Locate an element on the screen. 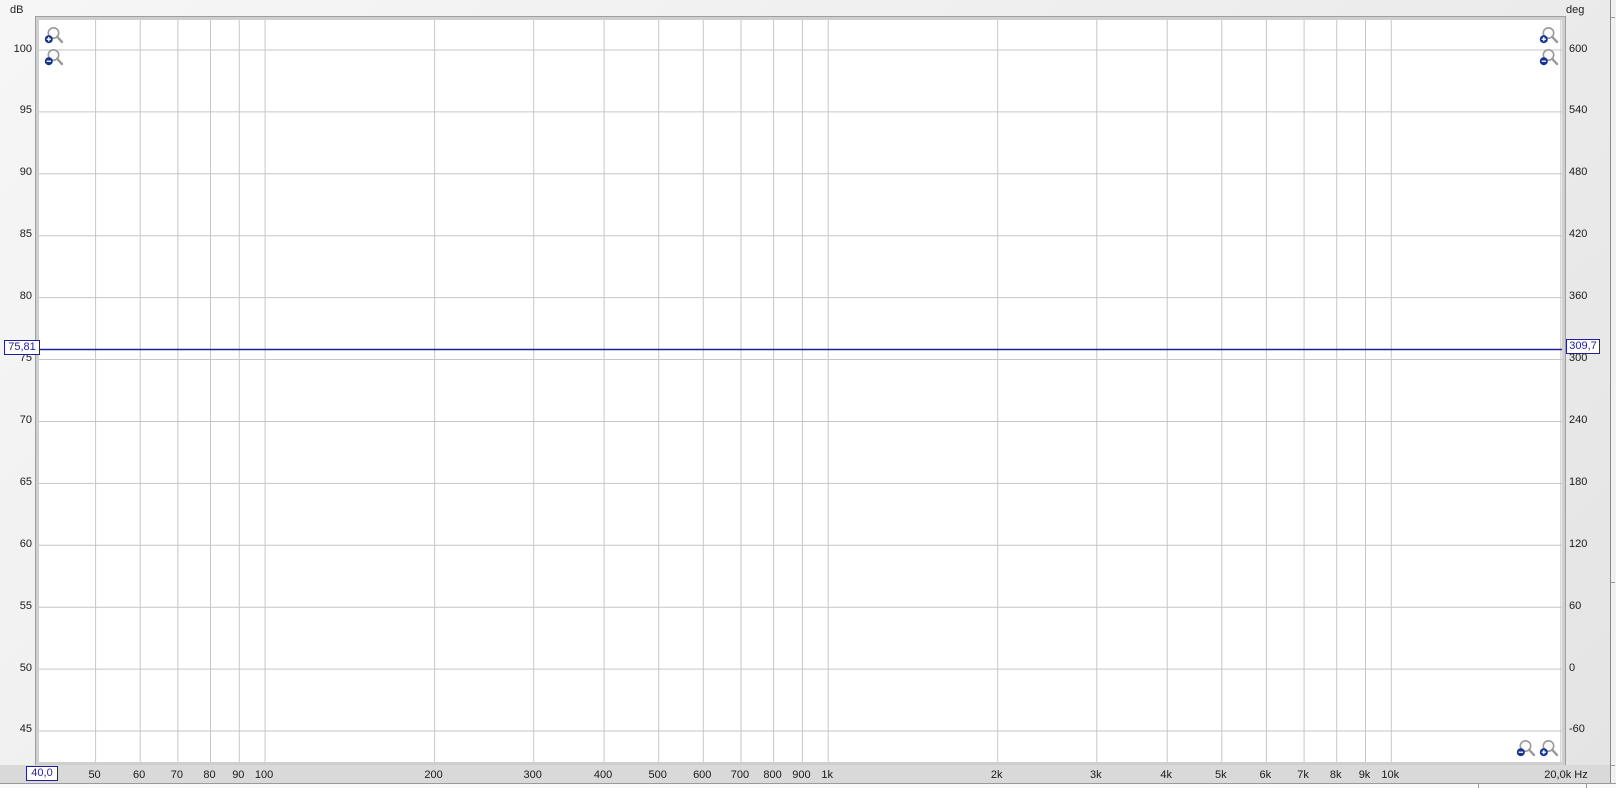  adjacent-panel-edge is located at coordinates (1613, 394).